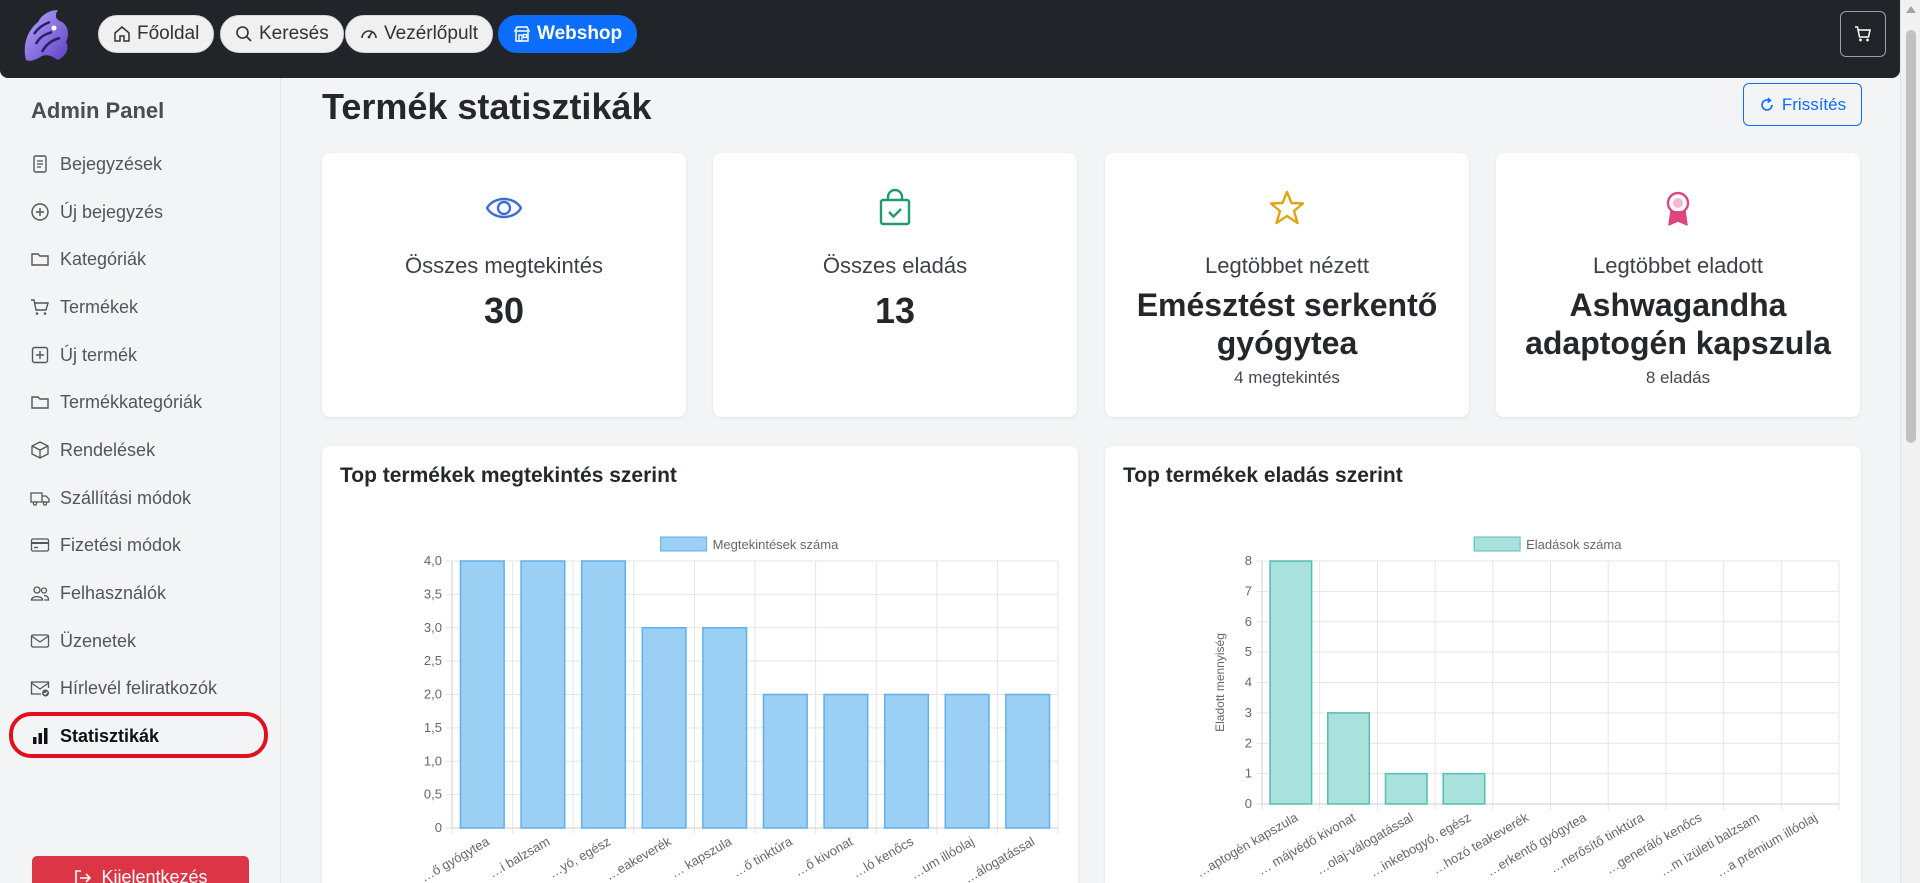 This screenshot has height=883, width=1920. What do you see at coordinates (1497, 544) in the screenshot?
I see `legend-swatch` at bounding box center [1497, 544].